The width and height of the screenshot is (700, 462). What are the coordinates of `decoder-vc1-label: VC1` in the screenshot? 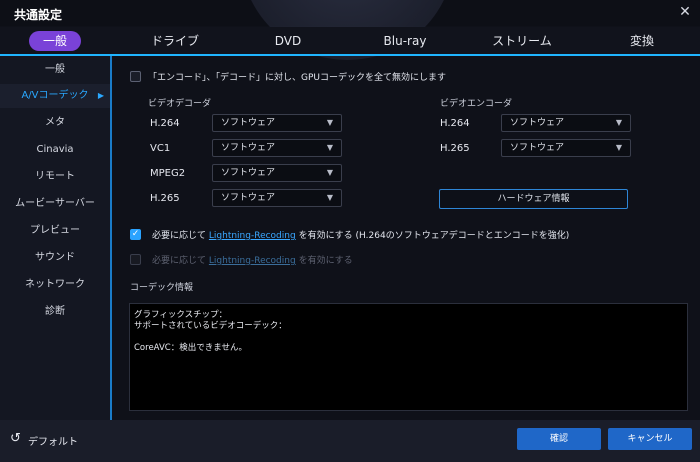 It's located at (160, 148).